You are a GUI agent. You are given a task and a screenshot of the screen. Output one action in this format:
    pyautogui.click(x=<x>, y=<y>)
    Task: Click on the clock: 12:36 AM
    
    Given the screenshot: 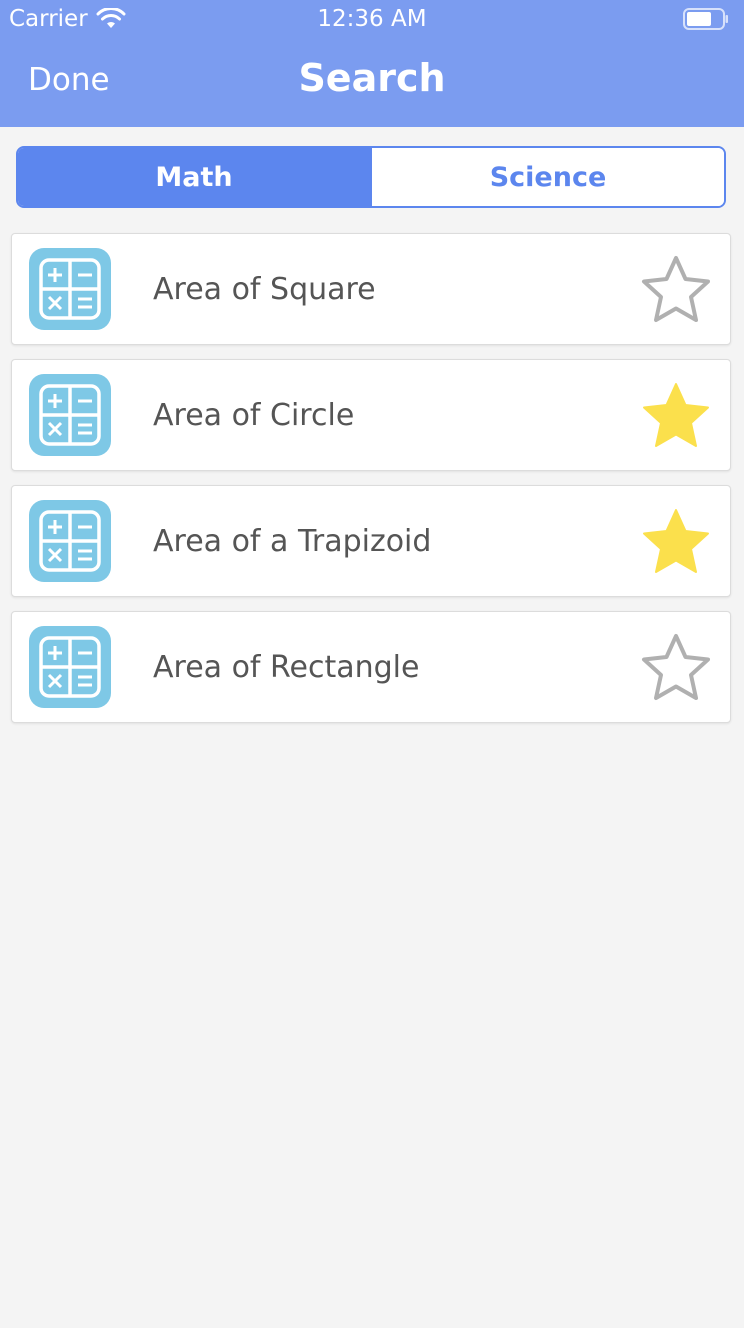 What is the action you would take?
    pyautogui.click(x=372, y=19)
    